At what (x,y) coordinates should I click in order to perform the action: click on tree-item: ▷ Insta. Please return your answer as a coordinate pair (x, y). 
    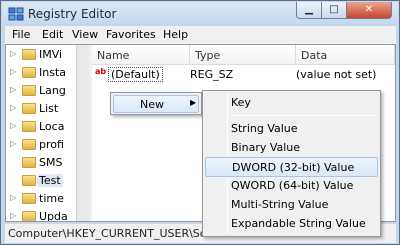
    Looking at the image, I should click on (41, 73).